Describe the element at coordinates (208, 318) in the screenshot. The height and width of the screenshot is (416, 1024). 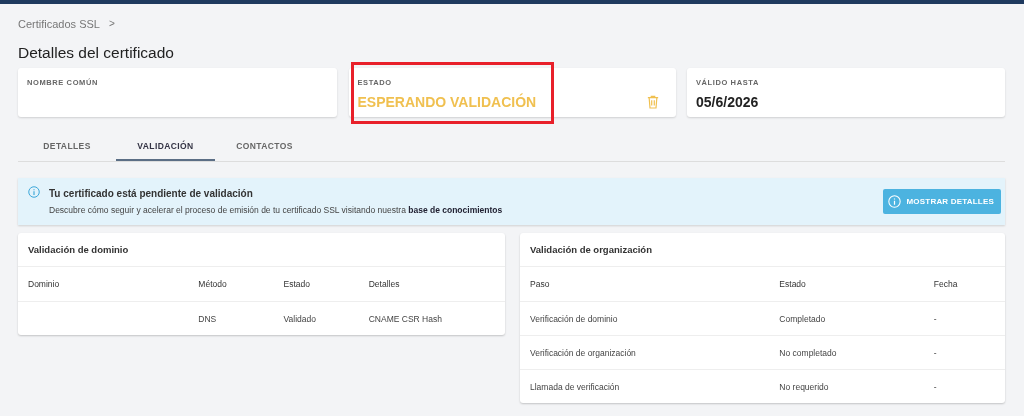
I see `table-cell-text: DNS` at that location.